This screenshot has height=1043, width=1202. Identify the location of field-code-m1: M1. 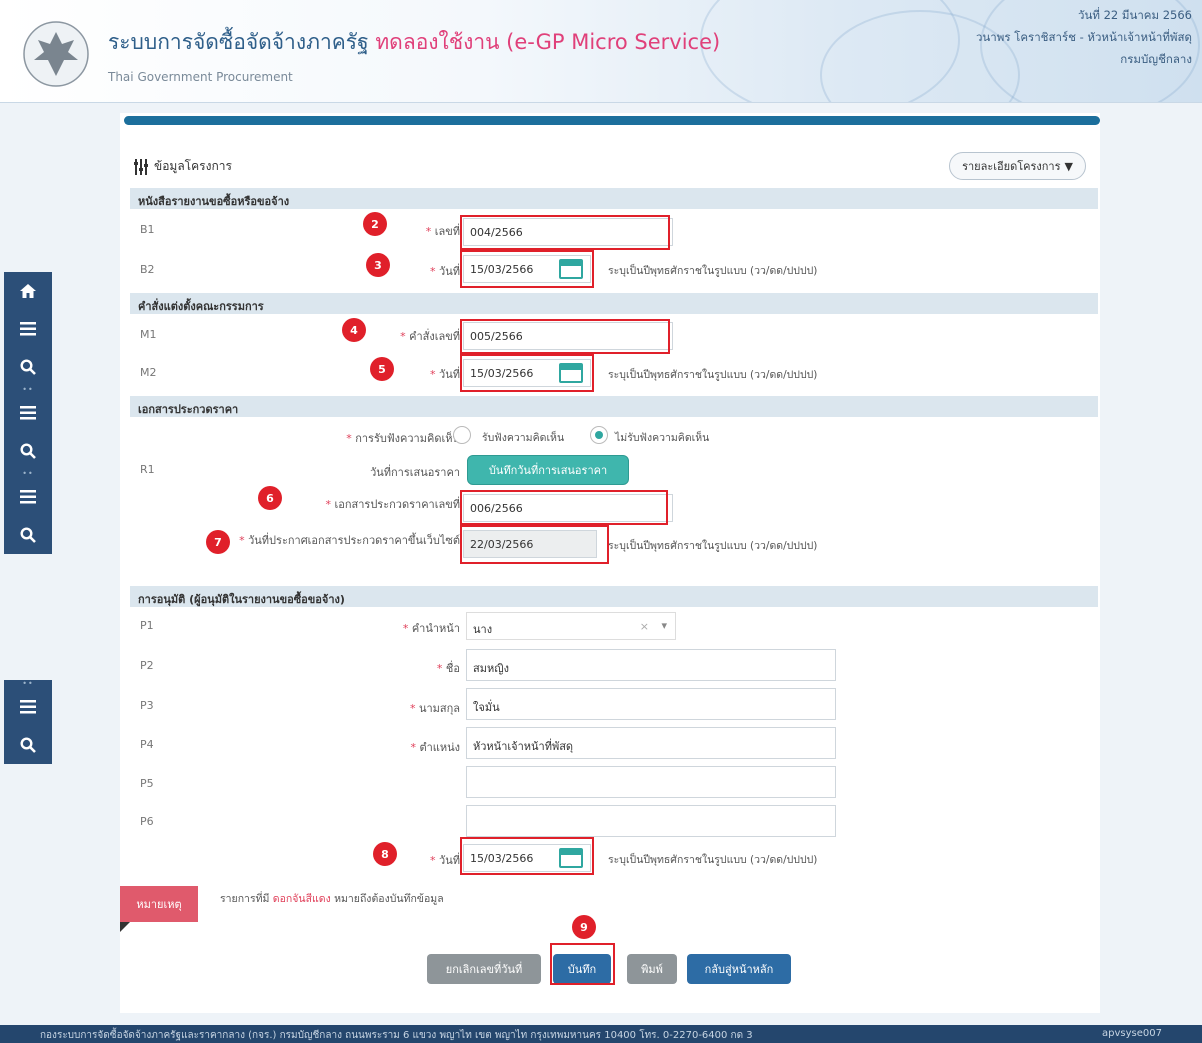
(148, 334).